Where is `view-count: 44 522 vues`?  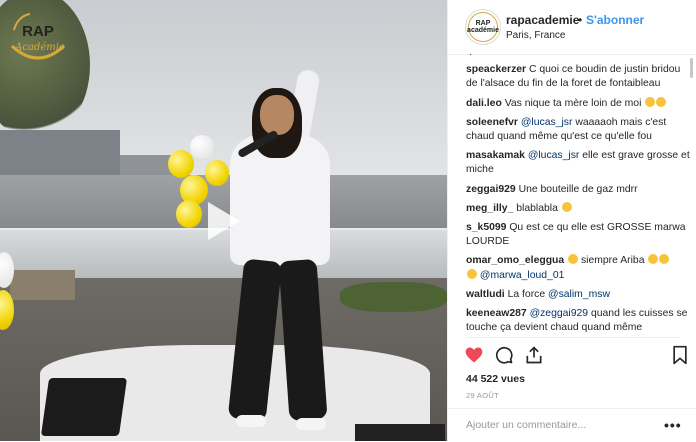
view-count: 44 522 vues is located at coordinates (495, 379).